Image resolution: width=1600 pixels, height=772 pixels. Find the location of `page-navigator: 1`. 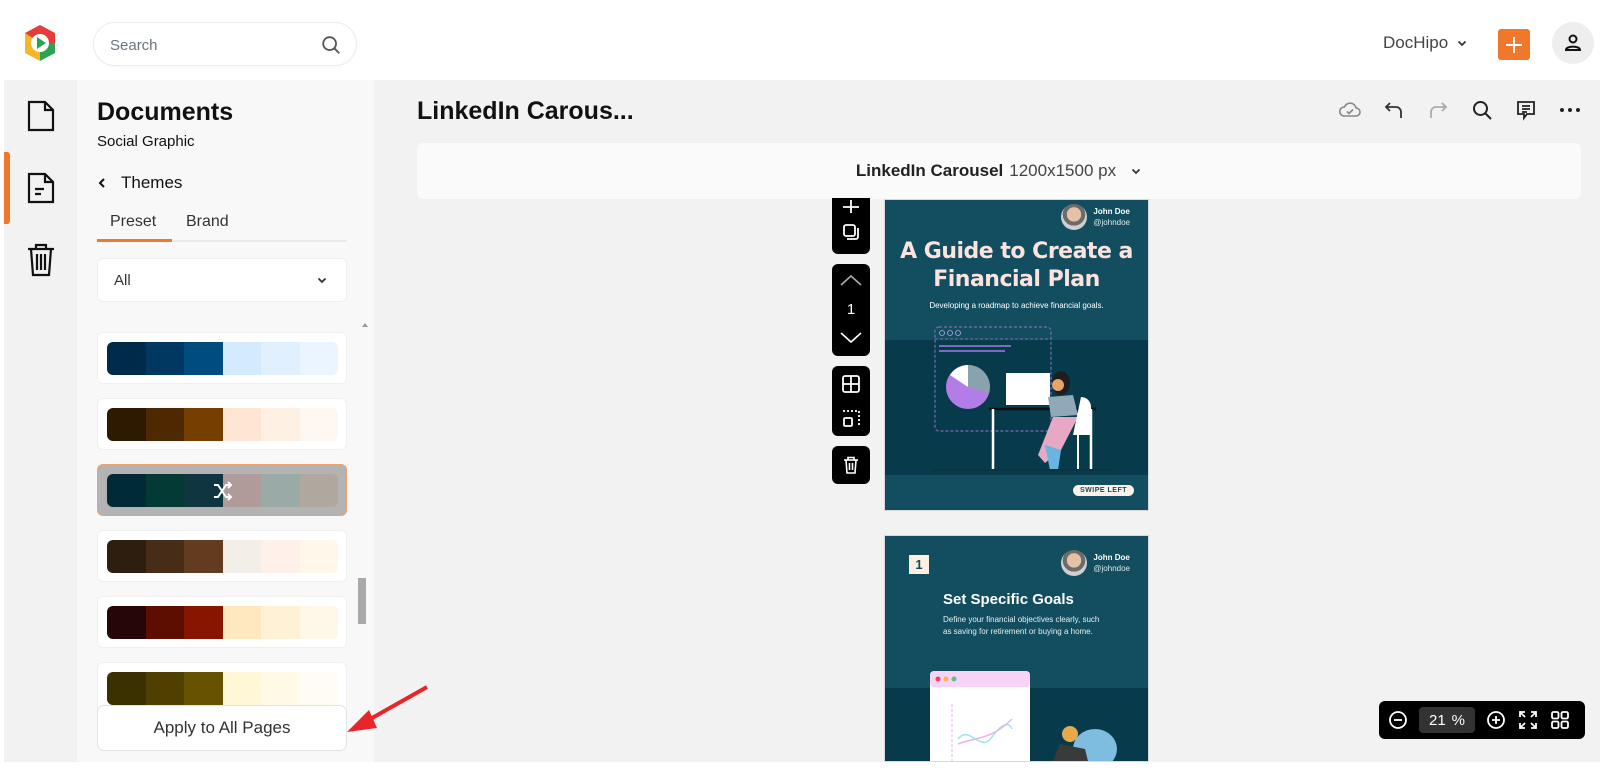

page-navigator: 1 is located at coordinates (851, 310).